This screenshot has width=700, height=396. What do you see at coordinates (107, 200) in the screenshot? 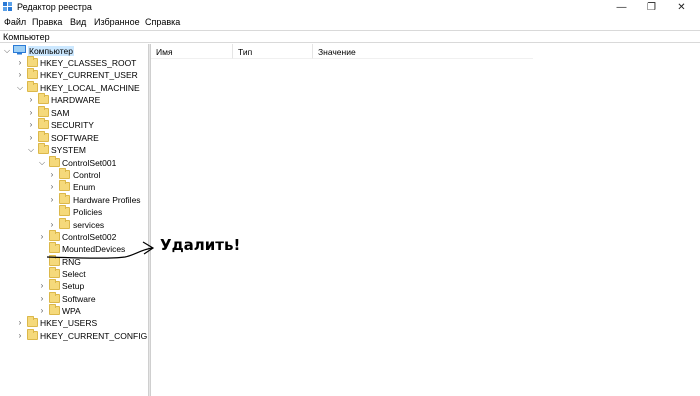
I see `tree-label: Hardware Profiles` at bounding box center [107, 200].